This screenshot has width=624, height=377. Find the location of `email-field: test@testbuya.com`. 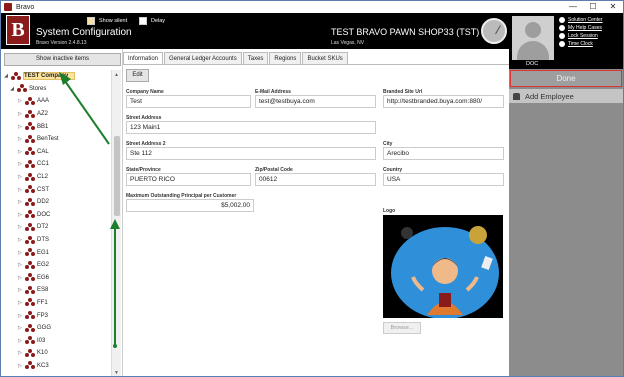

email-field: test@testbuya.com is located at coordinates (315, 101).